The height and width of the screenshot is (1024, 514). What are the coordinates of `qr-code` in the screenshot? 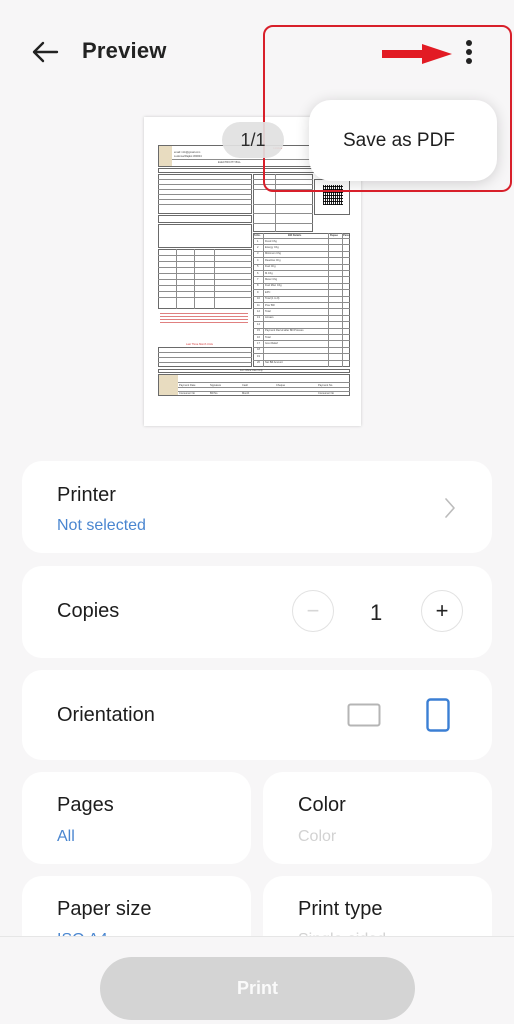 It's located at (333, 195).